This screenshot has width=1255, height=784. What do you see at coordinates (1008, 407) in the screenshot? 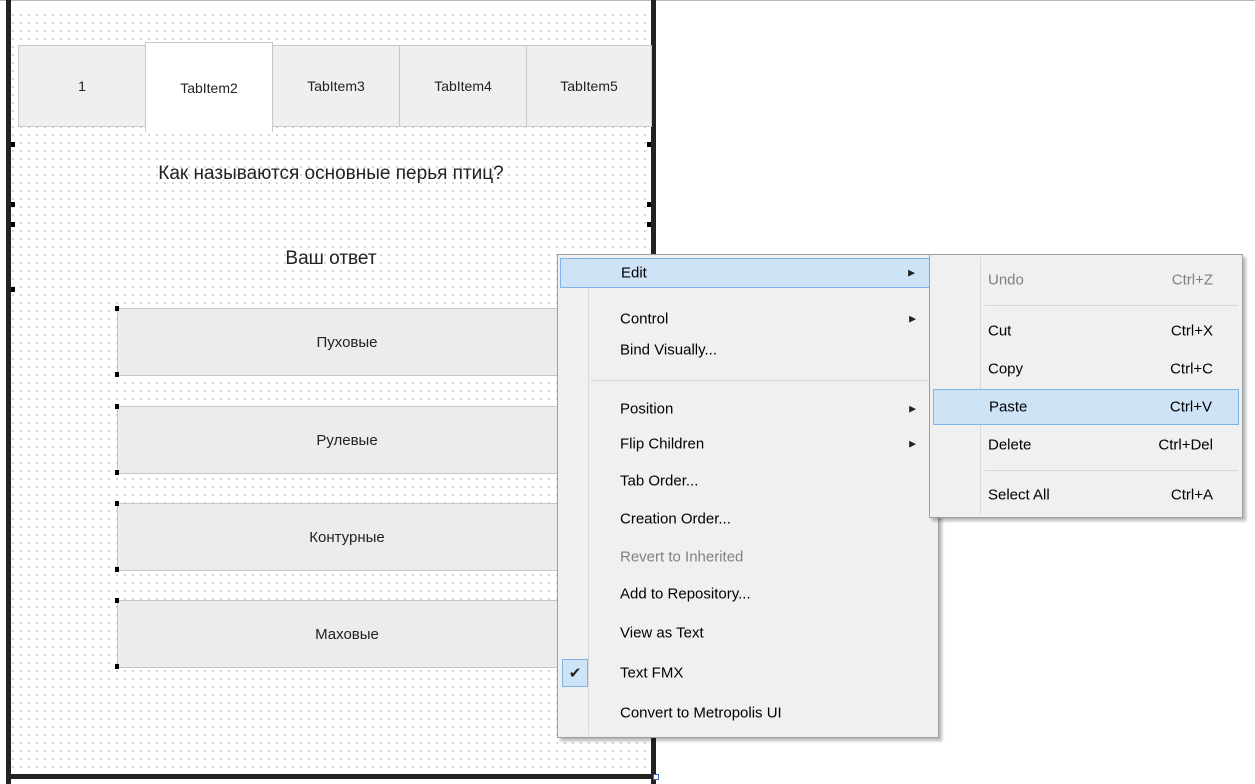
I see `submenu-item-label: Paste` at bounding box center [1008, 407].